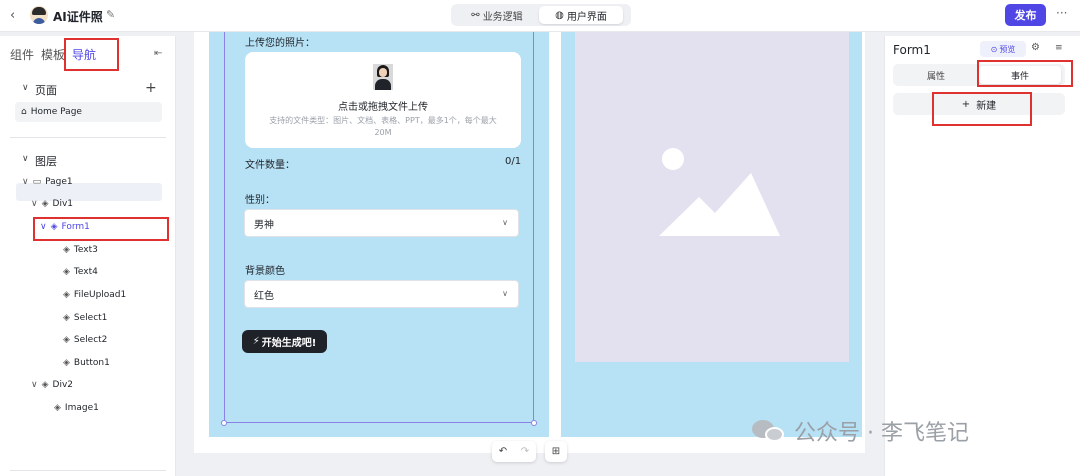 This screenshot has width=1080, height=476. What do you see at coordinates (381, 294) in the screenshot?
I see `bg-color-select: 红色 ∨` at bounding box center [381, 294].